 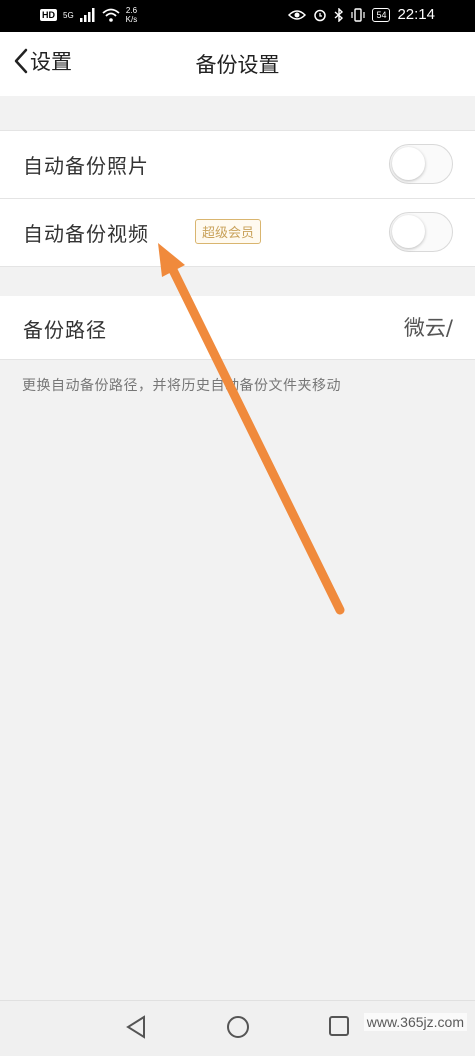 I want to click on status-right: 54 22:14, so click(x=361, y=14).